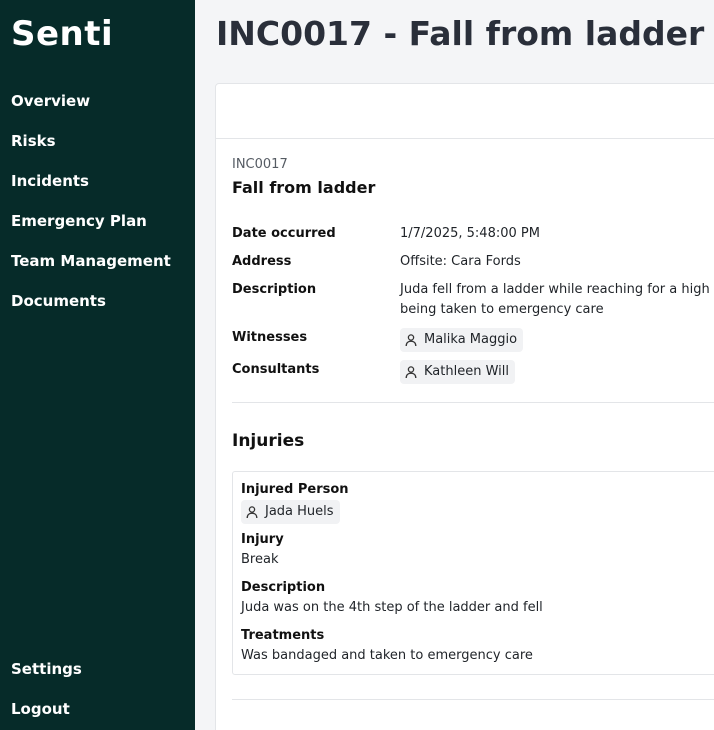  What do you see at coordinates (46, 714) in the screenshot?
I see `sidebar-item-logout: Logout` at bounding box center [46, 714].